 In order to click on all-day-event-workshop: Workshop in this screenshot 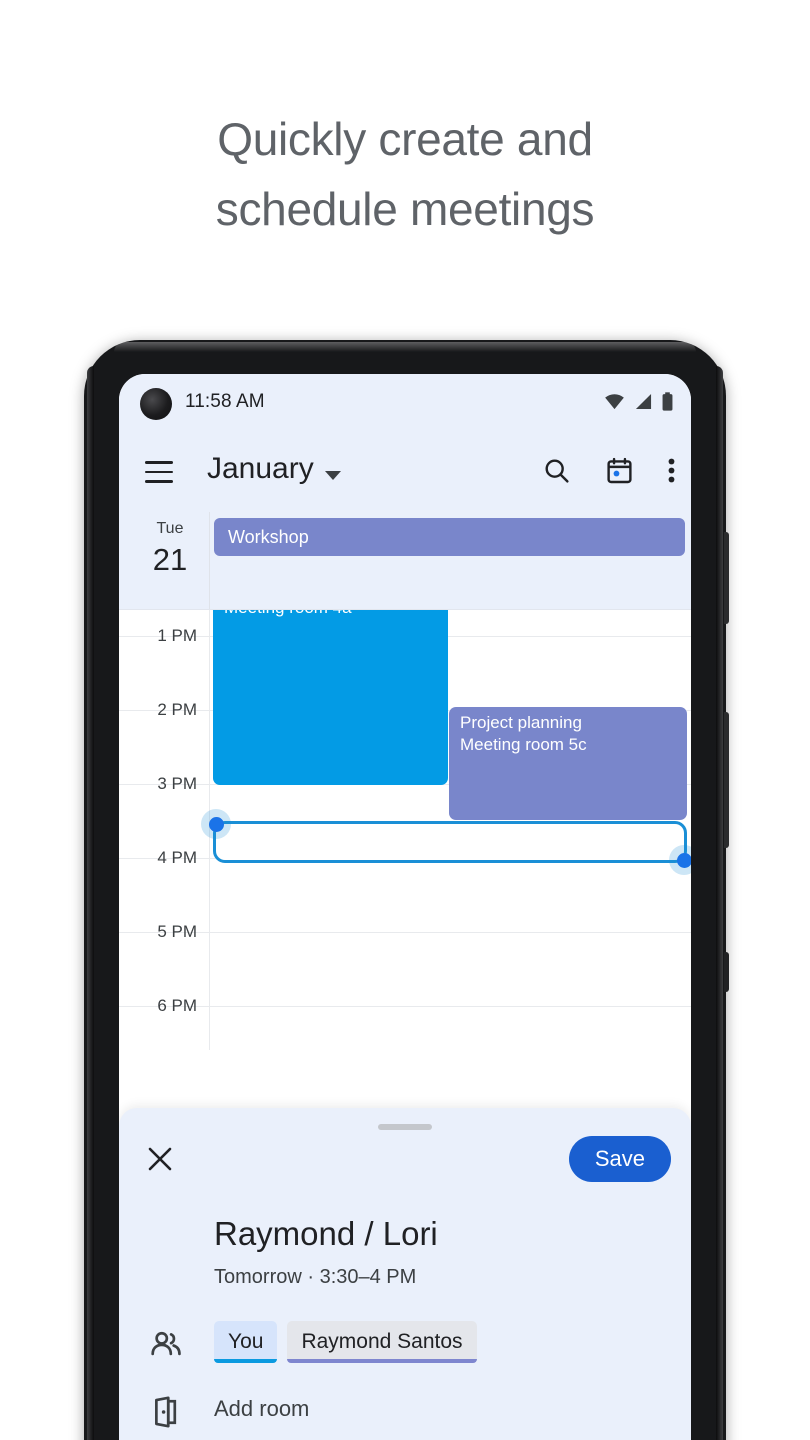, I will do `click(449, 537)`.